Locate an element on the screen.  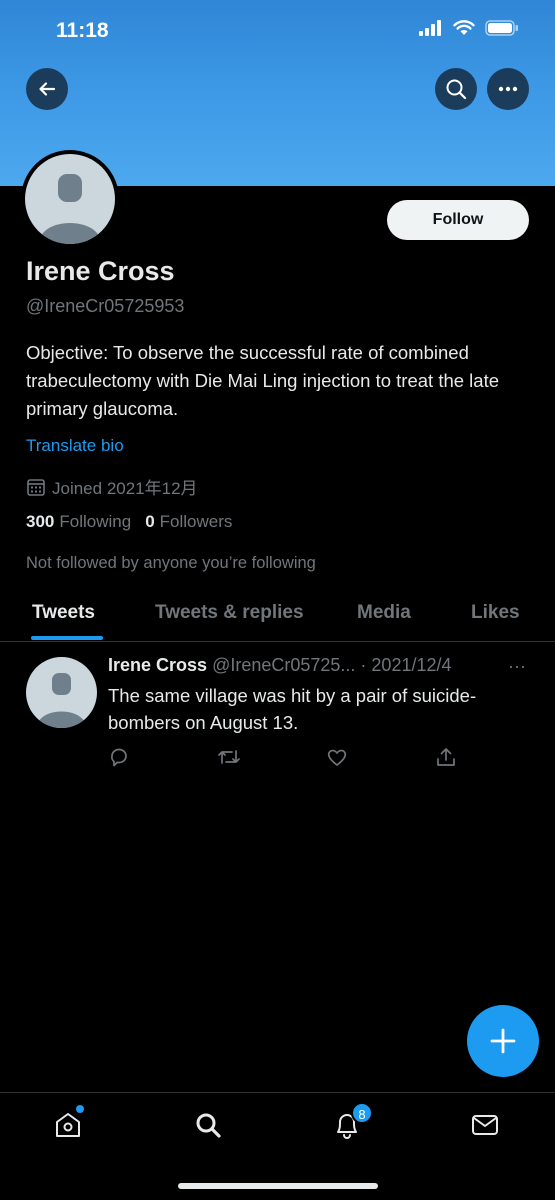
joined-date: Joined 2021年12月 is located at coordinates (112, 486).